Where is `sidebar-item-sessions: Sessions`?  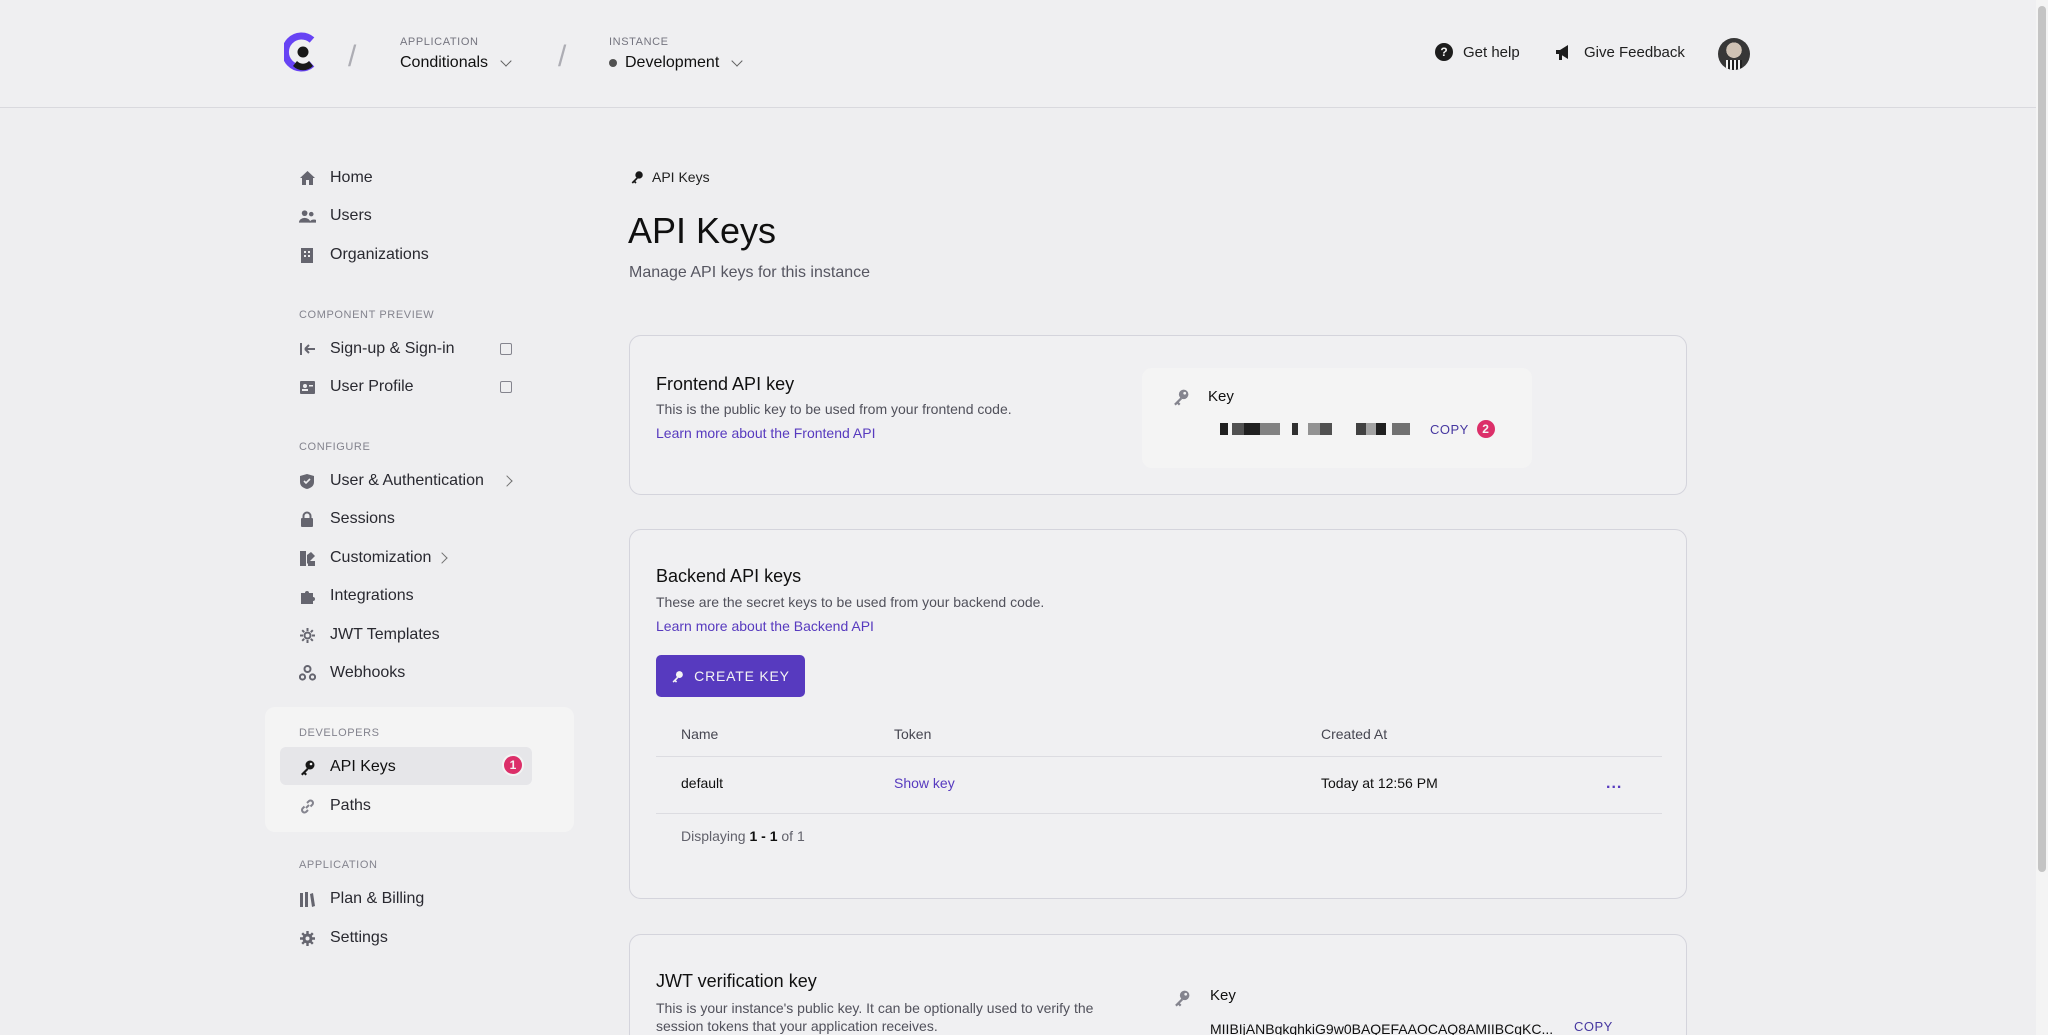
sidebar-item-sessions: Sessions is located at coordinates (346, 519).